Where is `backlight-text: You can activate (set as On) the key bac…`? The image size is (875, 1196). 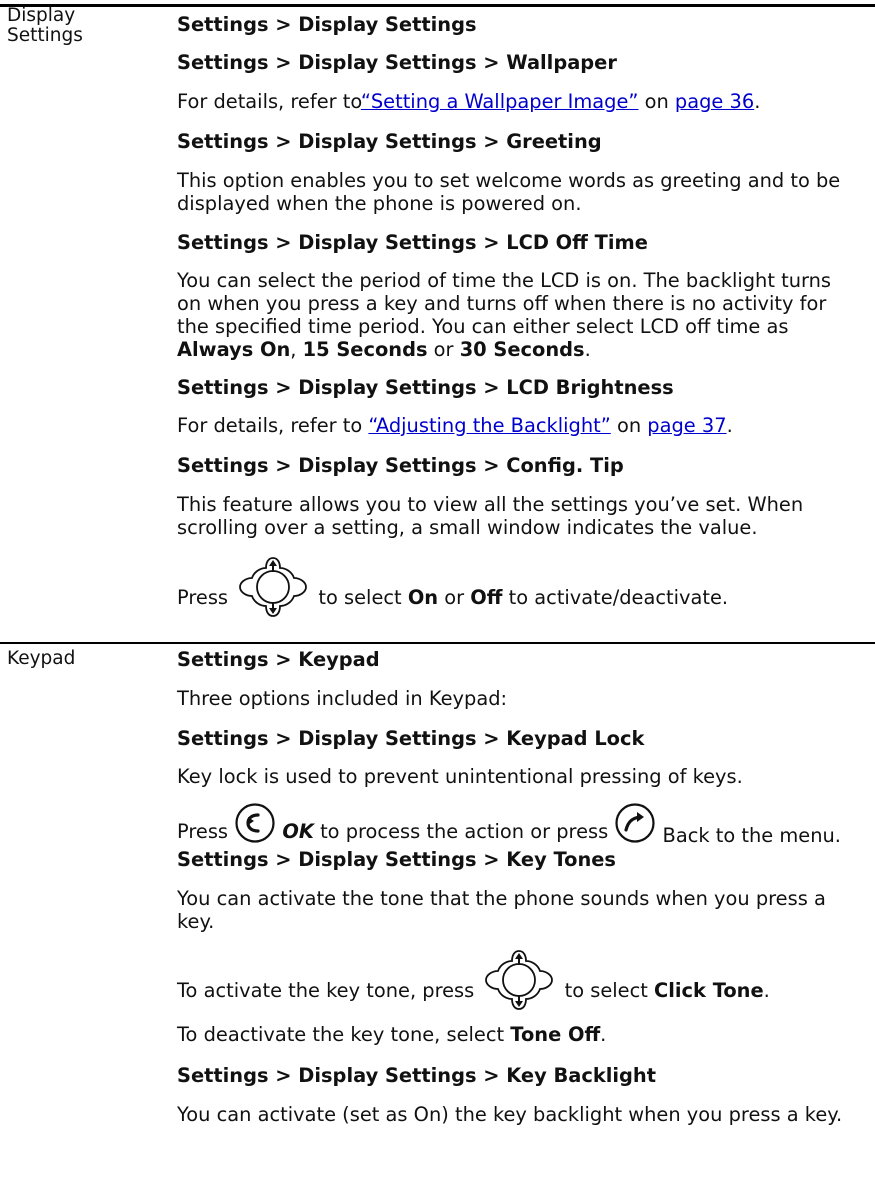
backlight-text: You can activate (set as On) the key bac… is located at coordinates (510, 1114).